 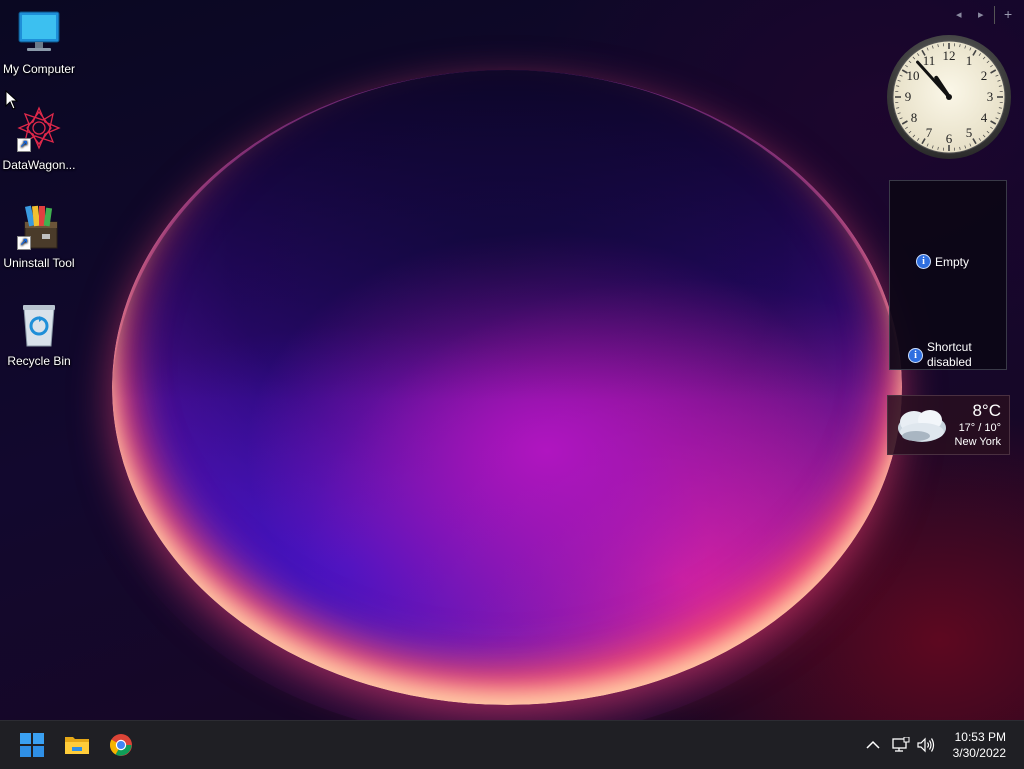 What do you see at coordinates (949, 347) in the screenshot?
I see `shortcut-label-line1: Shortcut` at bounding box center [949, 347].